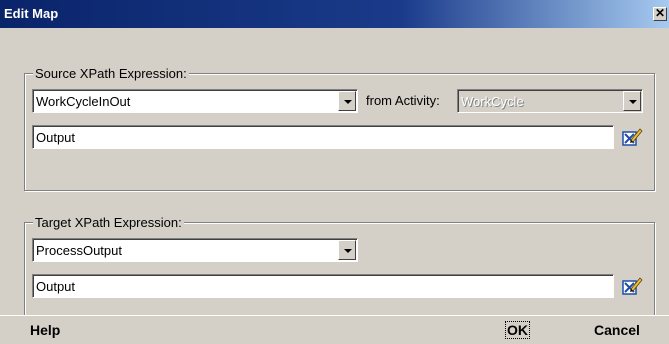  What do you see at coordinates (334, 329) in the screenshot?
I see `button-bar: Help OK Cancel` at bounding box center [334, 329].